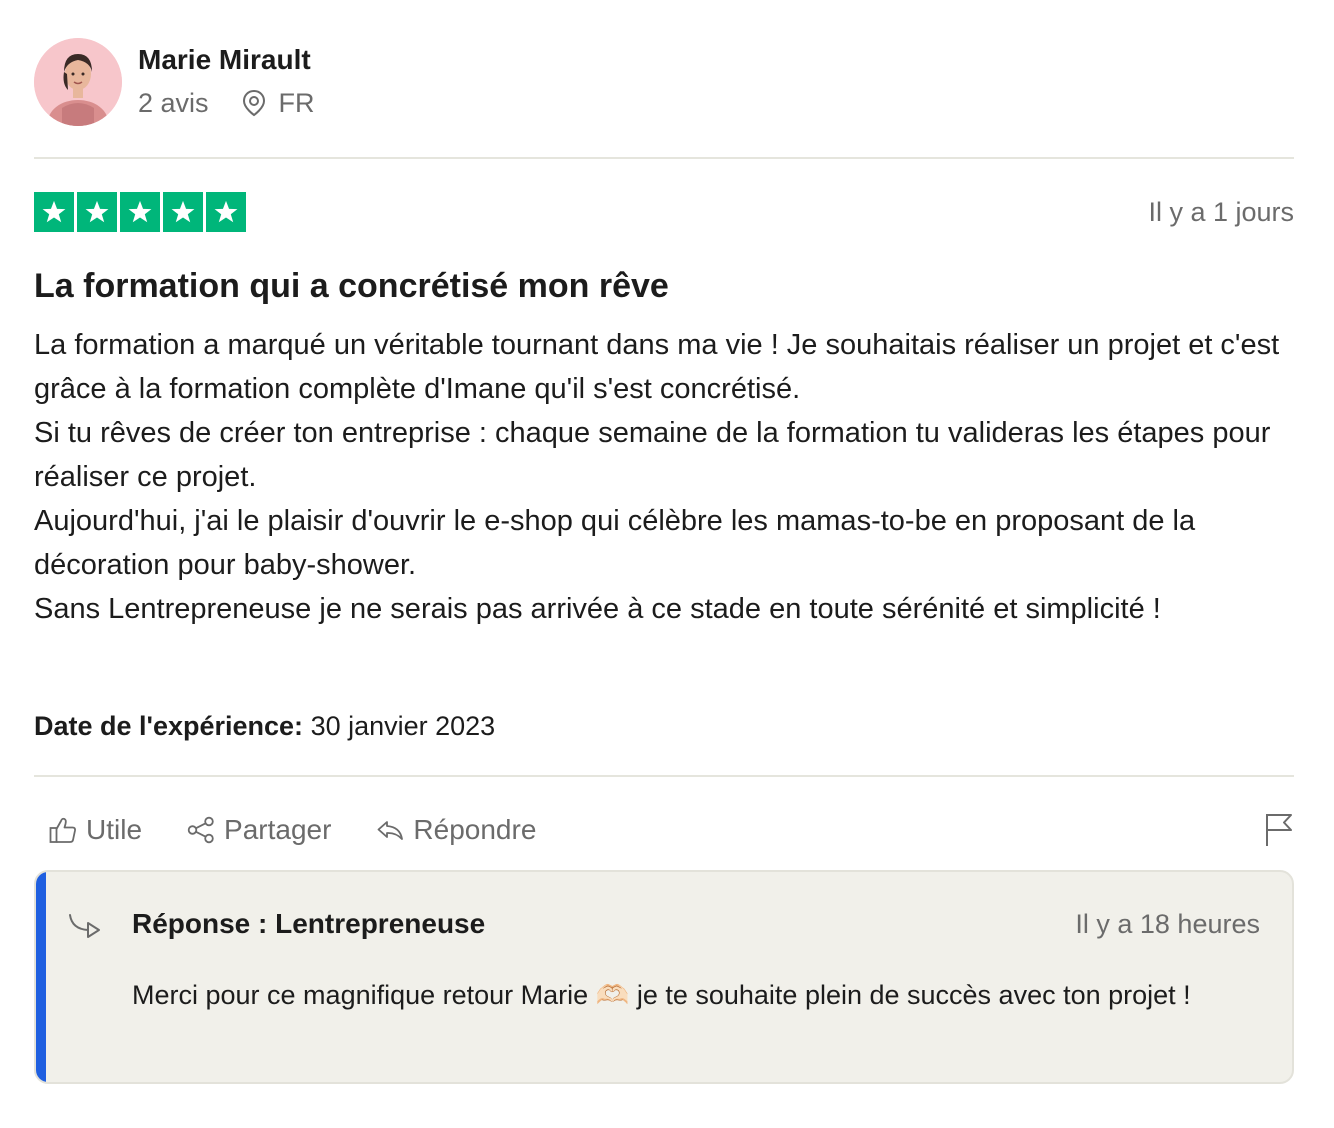 This screenshot has height=1128, width=1334. What do you see at coordinates (226, 103) in the screenshot?
I see `reviewer-meta: 2 avis FR` at bounding box center [226, 103].